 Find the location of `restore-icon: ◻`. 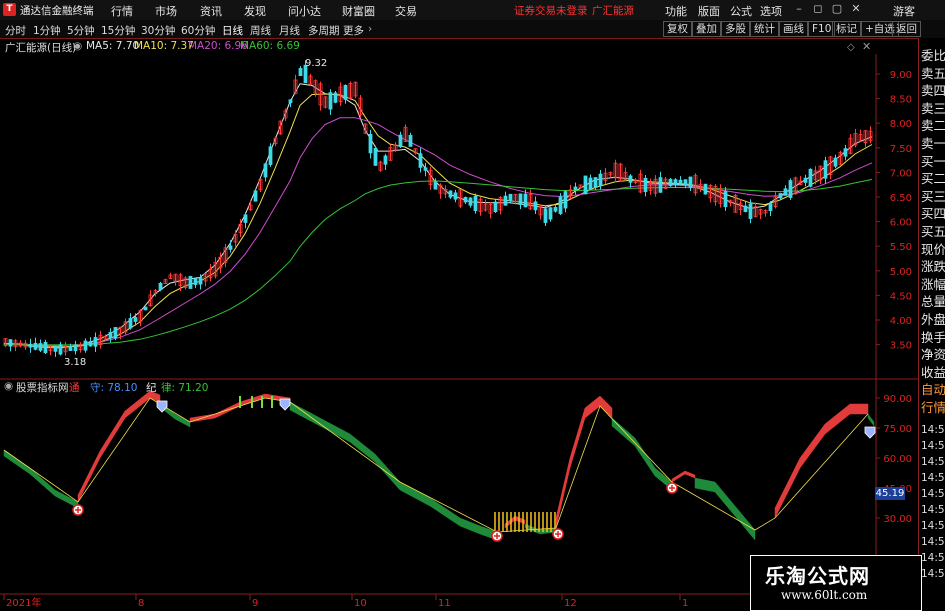

restore-icon: ◻ is located at coordinates (818, 9).